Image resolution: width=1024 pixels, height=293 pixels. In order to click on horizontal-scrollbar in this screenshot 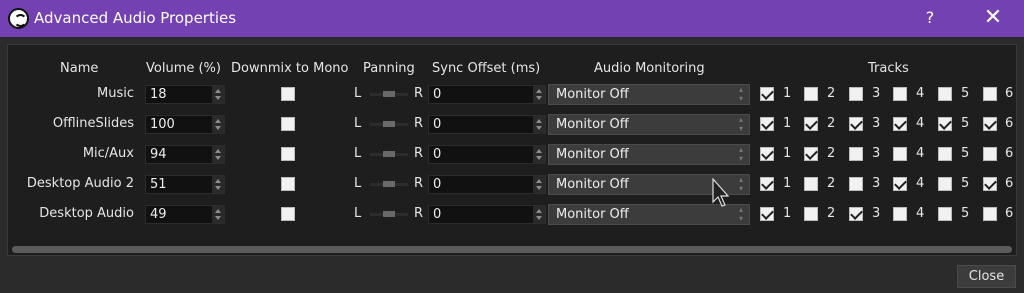, I will do `click(512, 250)`.